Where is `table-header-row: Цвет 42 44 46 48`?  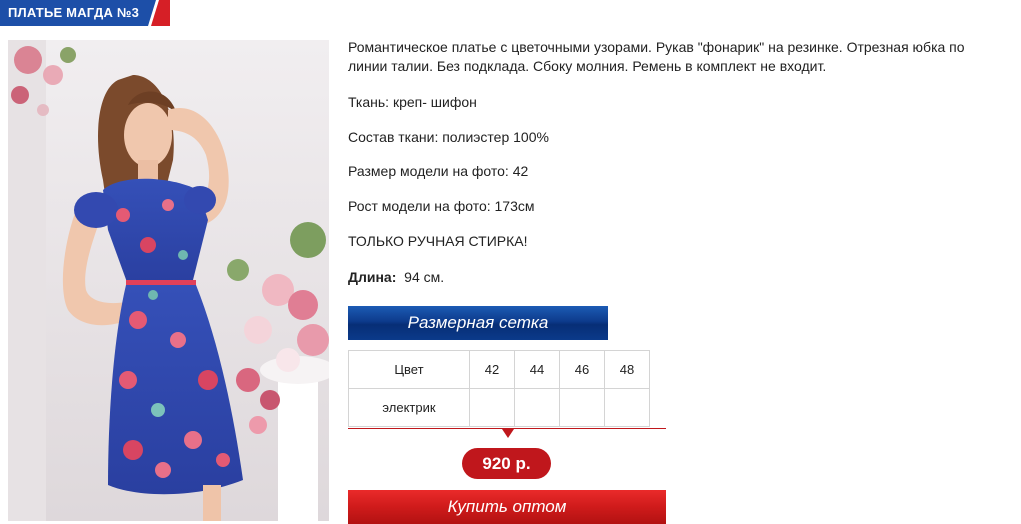
table-header-row: Цвет 42 44 46 48 is located at coordinates (499, 369).